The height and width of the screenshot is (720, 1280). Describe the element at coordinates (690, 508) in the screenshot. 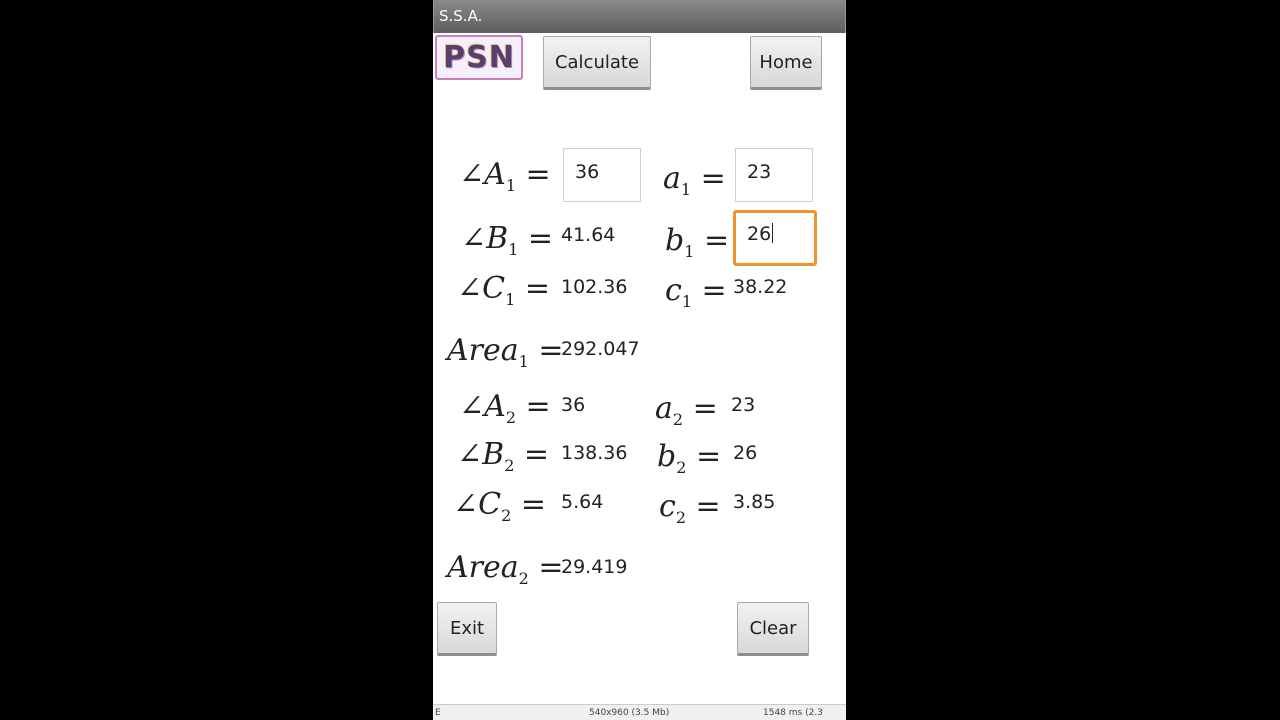

I see `side-c2-label: c2 =` at that location.